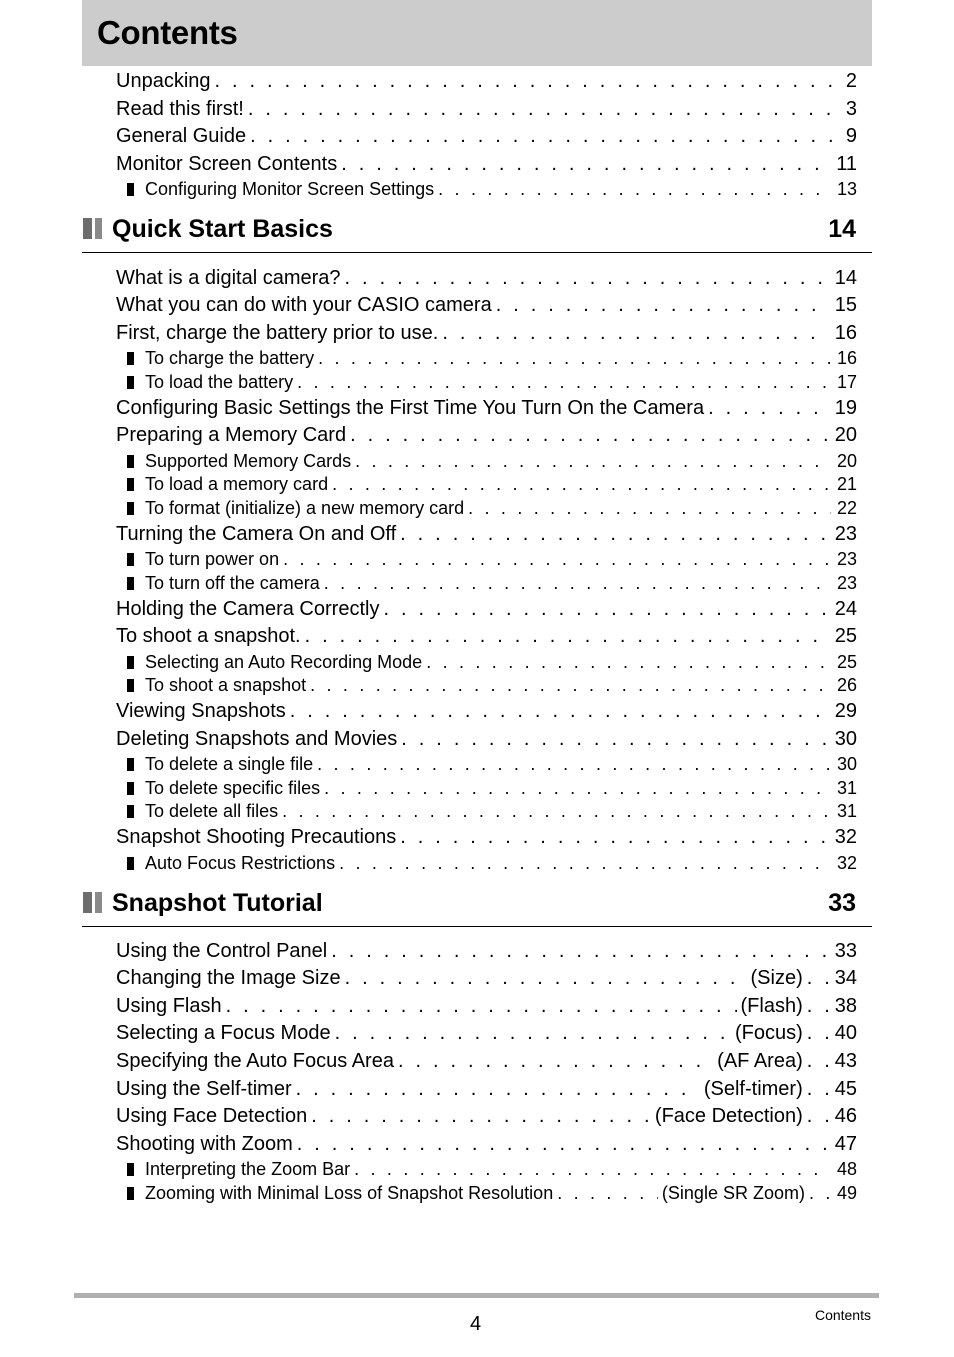  I want to click on toc-subentry: Supported Memory Cards 20, so click(492, 461).